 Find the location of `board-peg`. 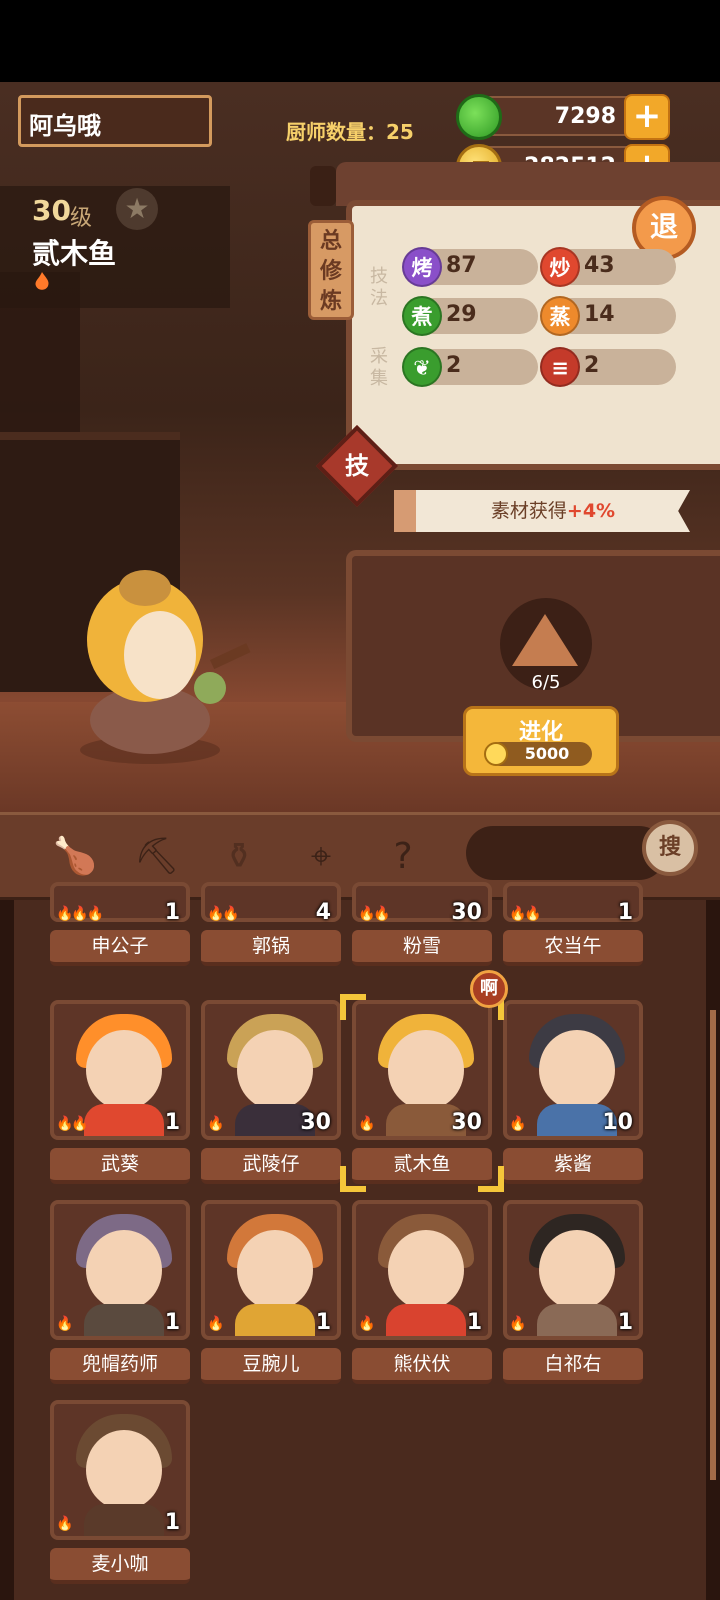

board-peg is located at coordinates (323, 186).